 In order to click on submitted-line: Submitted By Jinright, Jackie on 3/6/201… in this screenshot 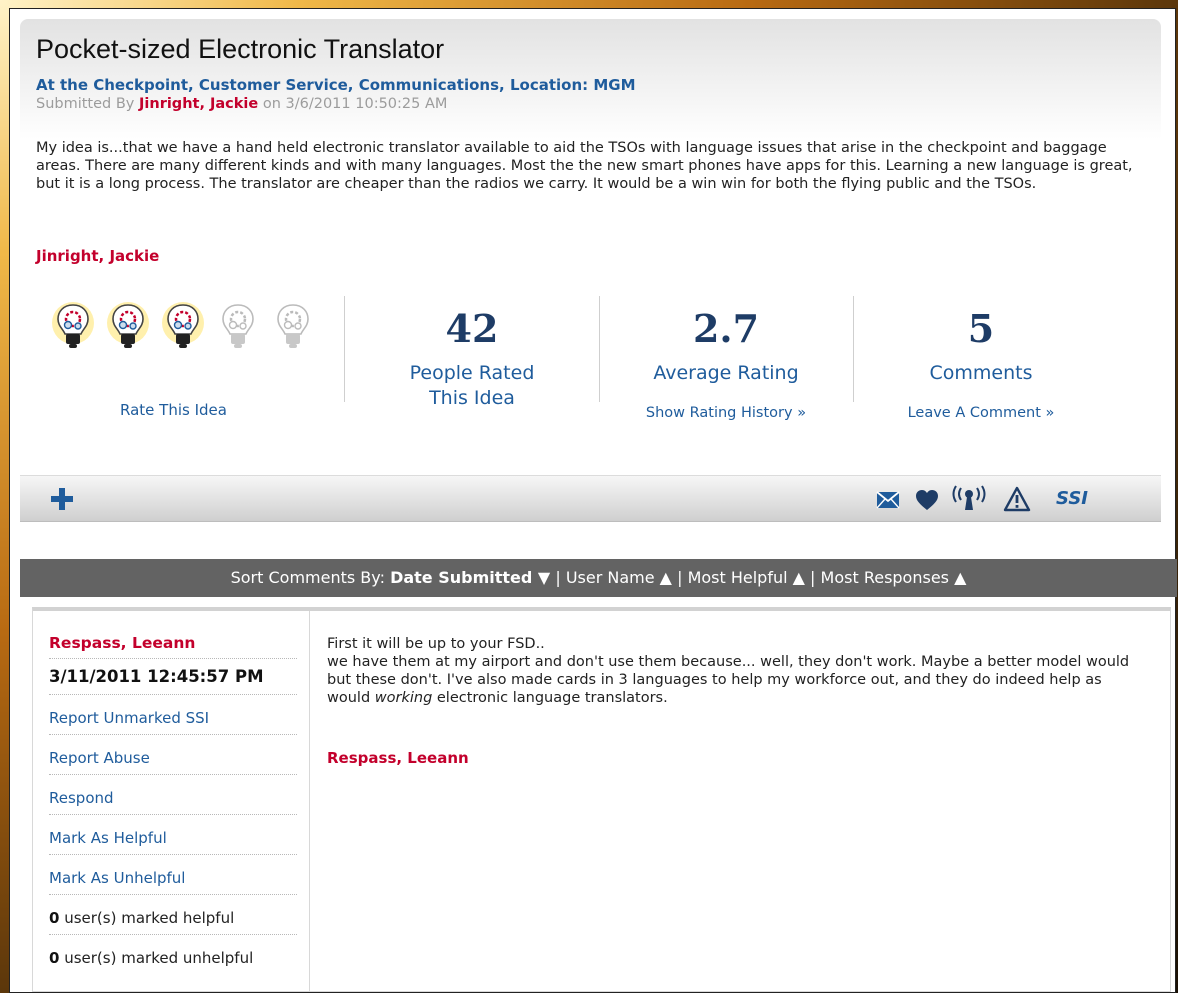, I will do `click(241, 104)`.